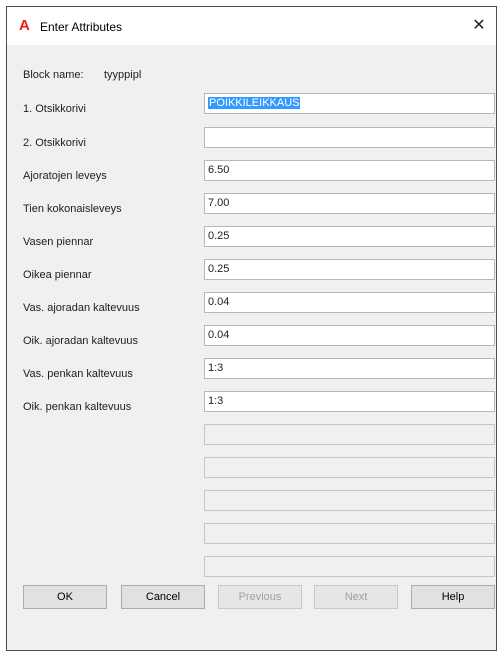 This screenshot has height=653, width=499. Describe the element at coordinates (81, 308) in the screenshot. I see `attribute-label-vas-ajoradan-kaltevuus: Vas. ajoradan kaltevuus` at that location.